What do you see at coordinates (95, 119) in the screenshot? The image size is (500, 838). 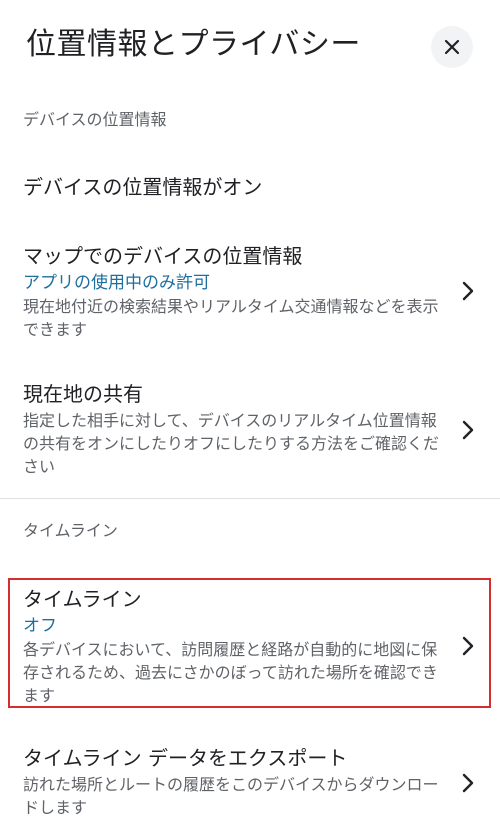 I see `section-header-device-location: デバイスの位置情報` at bounding box center [95, 119].